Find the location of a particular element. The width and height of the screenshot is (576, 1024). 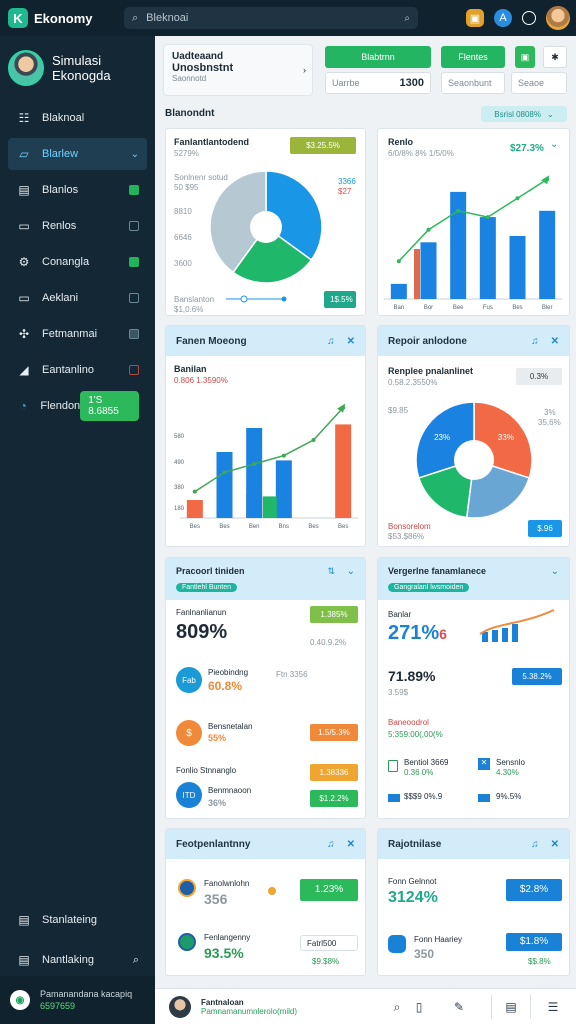

sidebar-item-fetmanmai: ✣ Fetmanmai is located at coordinates (77, 334).